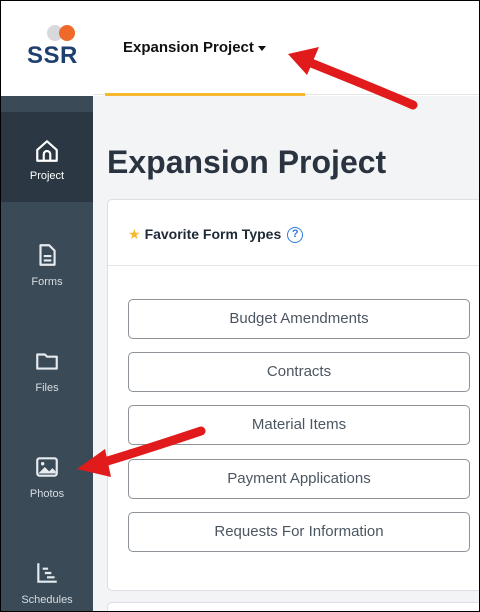 This screenshot has height=612, width=480. Describe the element at coordinates (47, 375) in the screenshot. I see `sidebar-item-files: Files` at that location.